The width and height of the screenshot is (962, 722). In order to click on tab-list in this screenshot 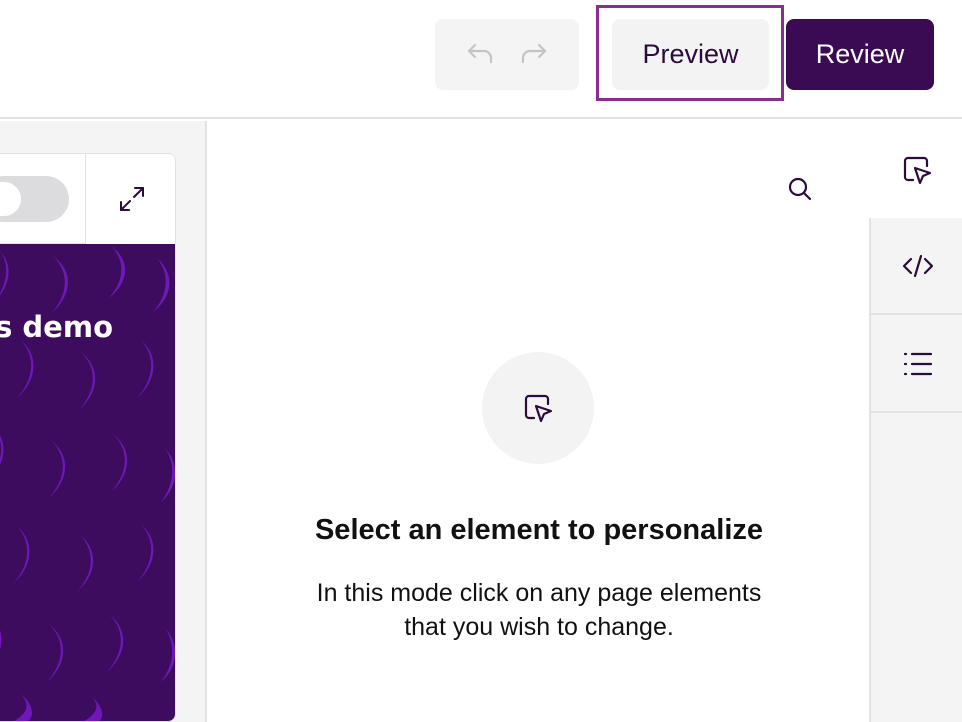, I will do `click(916, 364)`.